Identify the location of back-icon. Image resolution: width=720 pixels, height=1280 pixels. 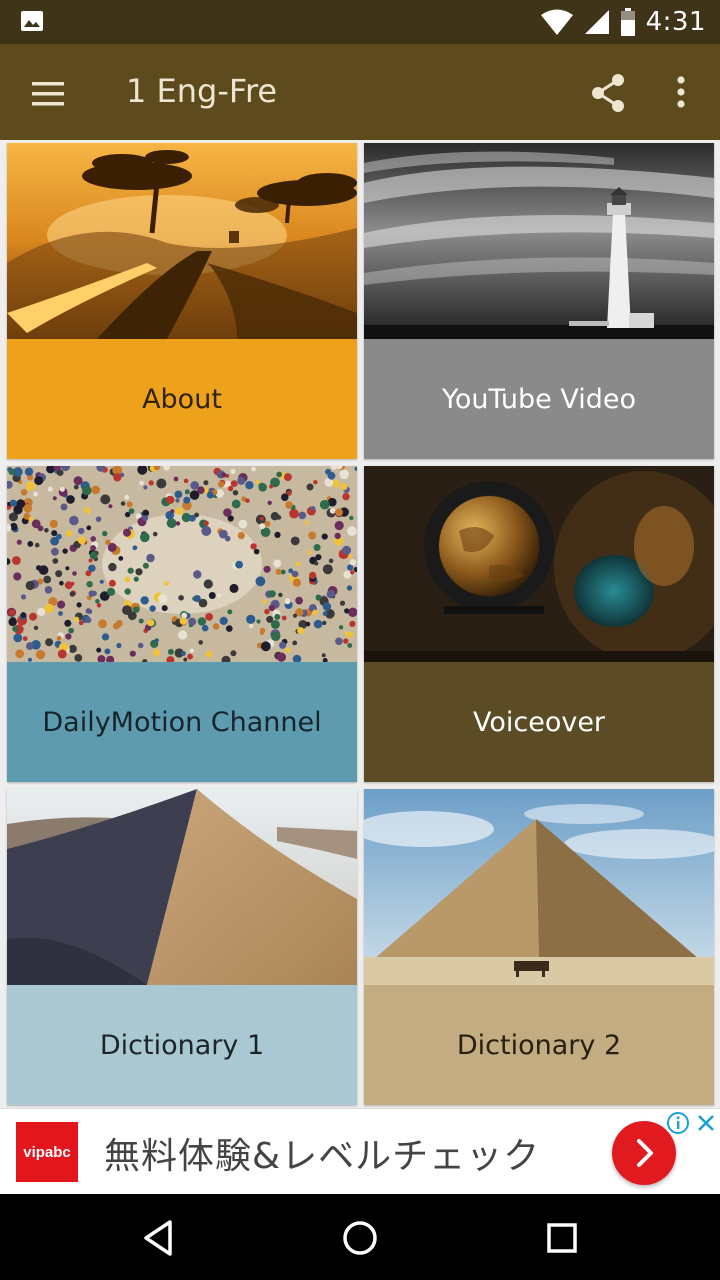
(158, 1238).